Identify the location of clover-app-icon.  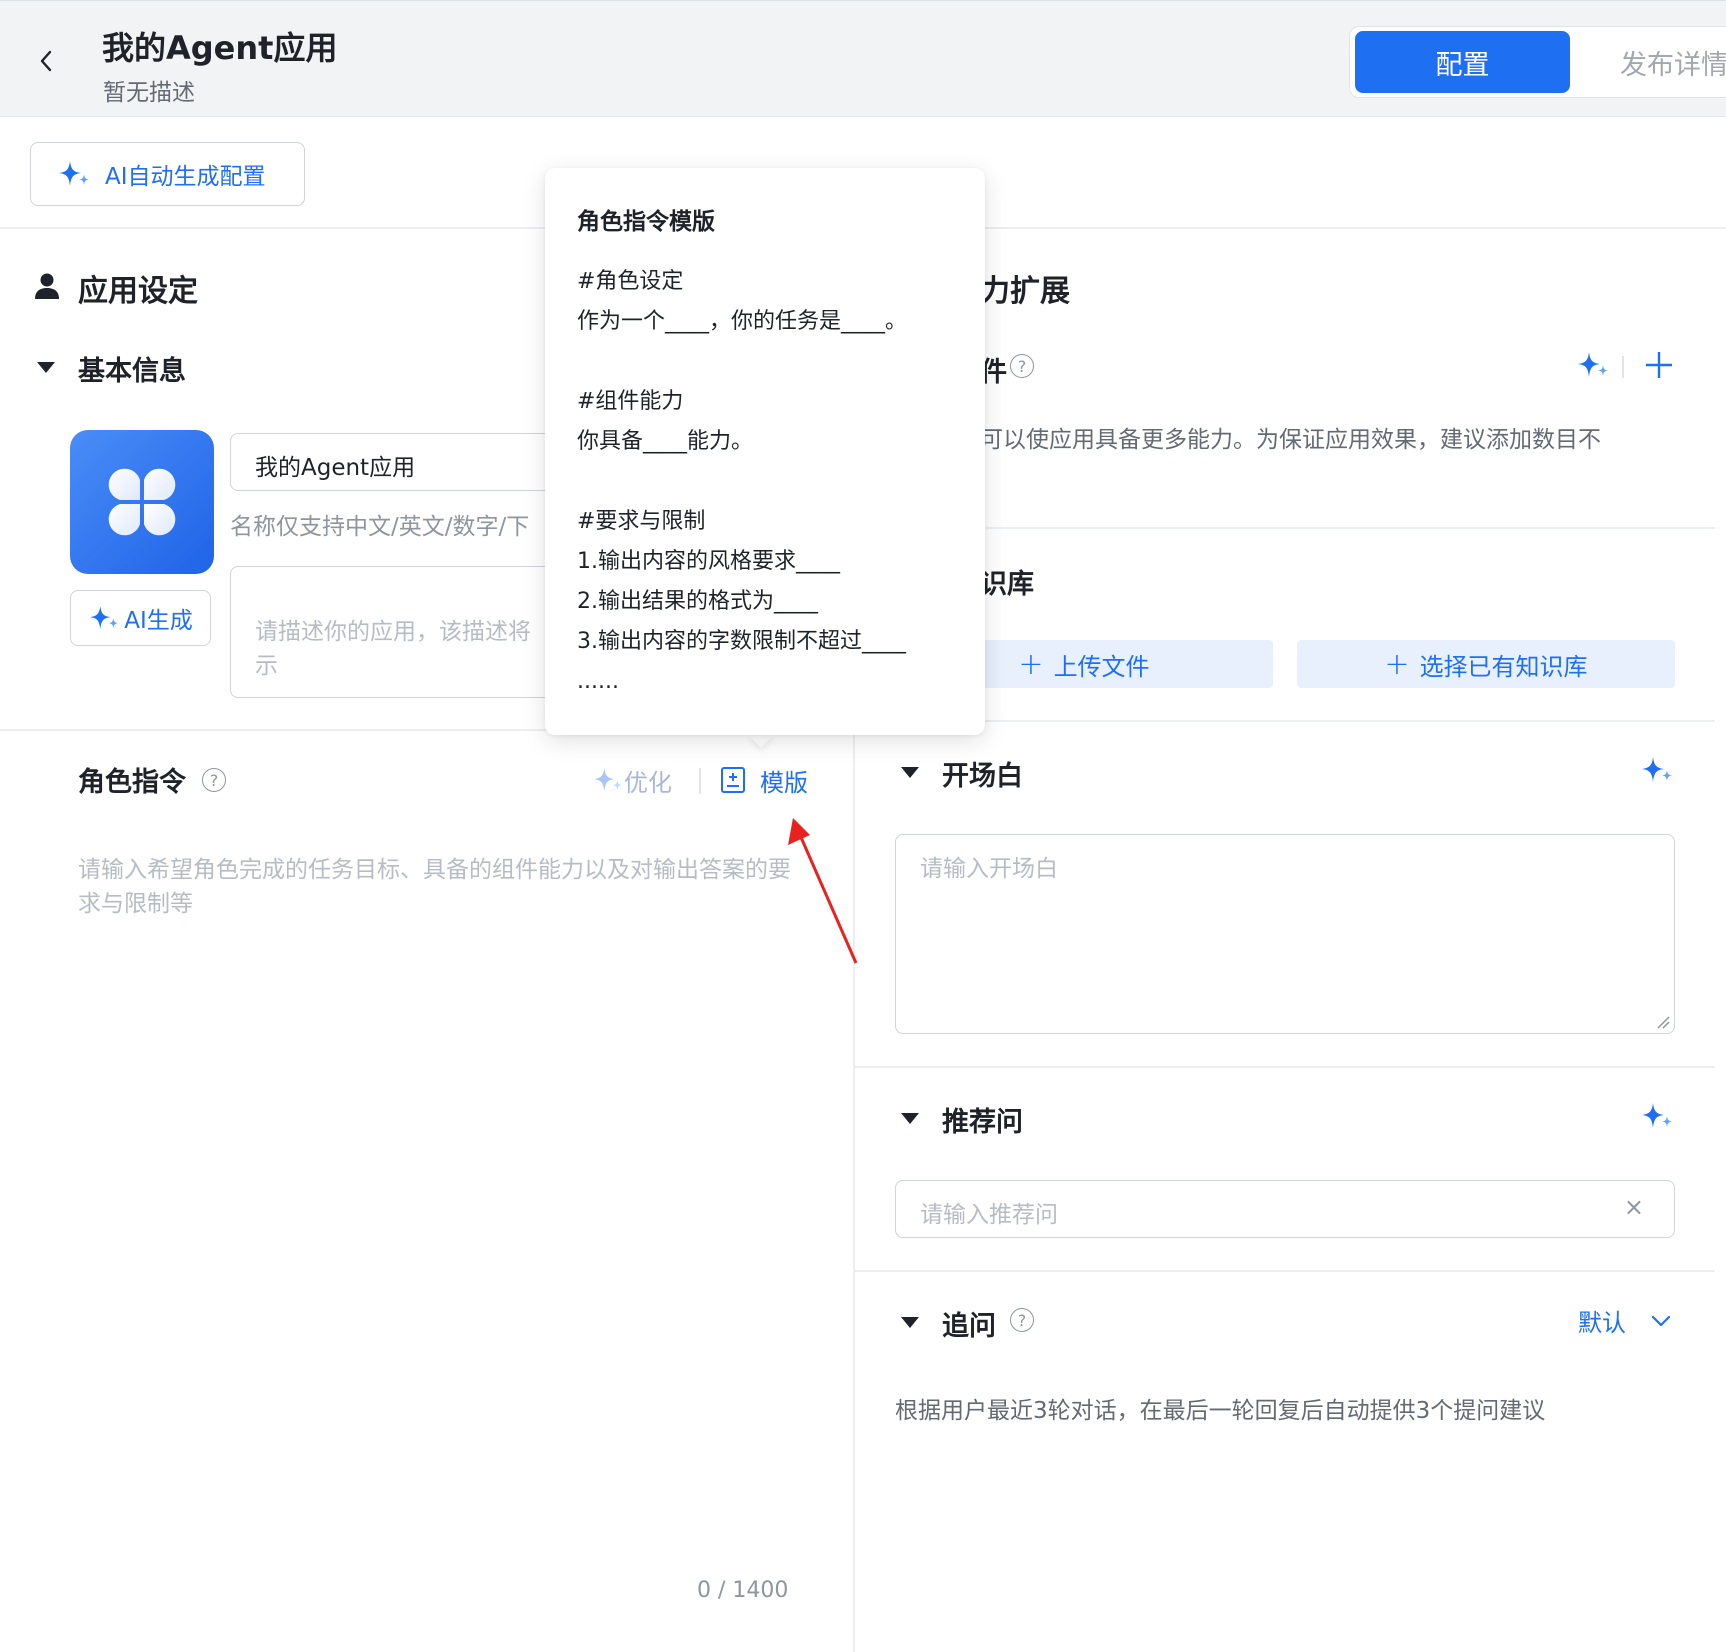
(142, 502).